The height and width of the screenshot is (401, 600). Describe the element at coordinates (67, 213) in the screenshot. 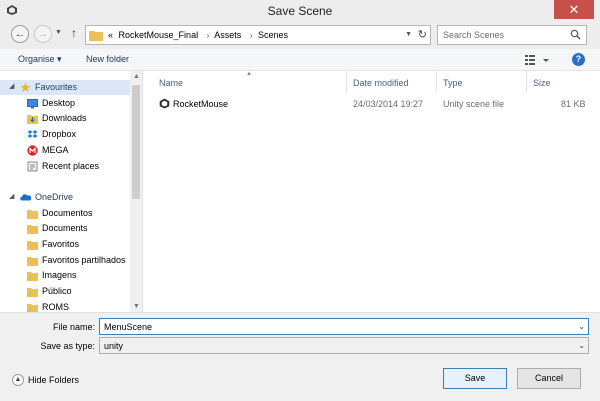

I see `sidebar-item-label: Documentos` at that location.